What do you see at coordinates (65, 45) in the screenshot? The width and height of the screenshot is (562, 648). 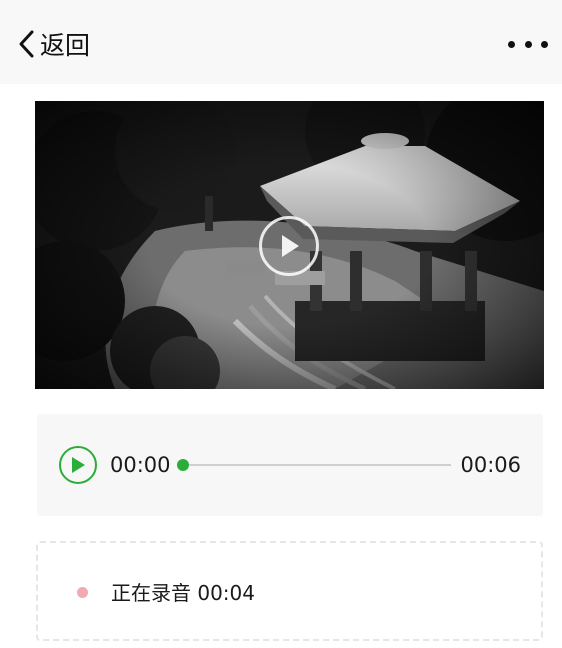 I see `back-label: 返回` at bounding box center [65, 45].